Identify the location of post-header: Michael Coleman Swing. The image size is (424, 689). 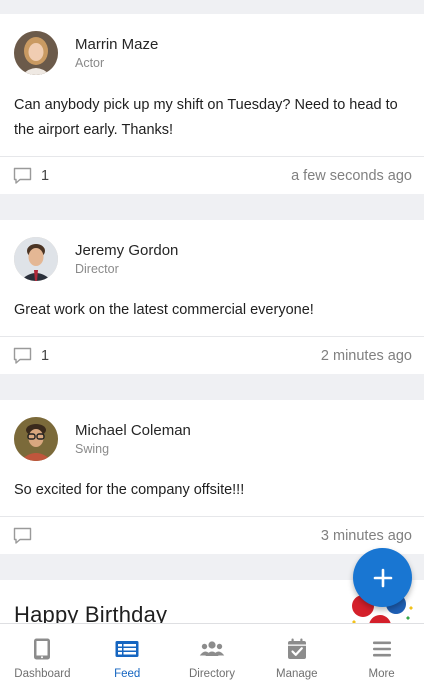
(102, 439).